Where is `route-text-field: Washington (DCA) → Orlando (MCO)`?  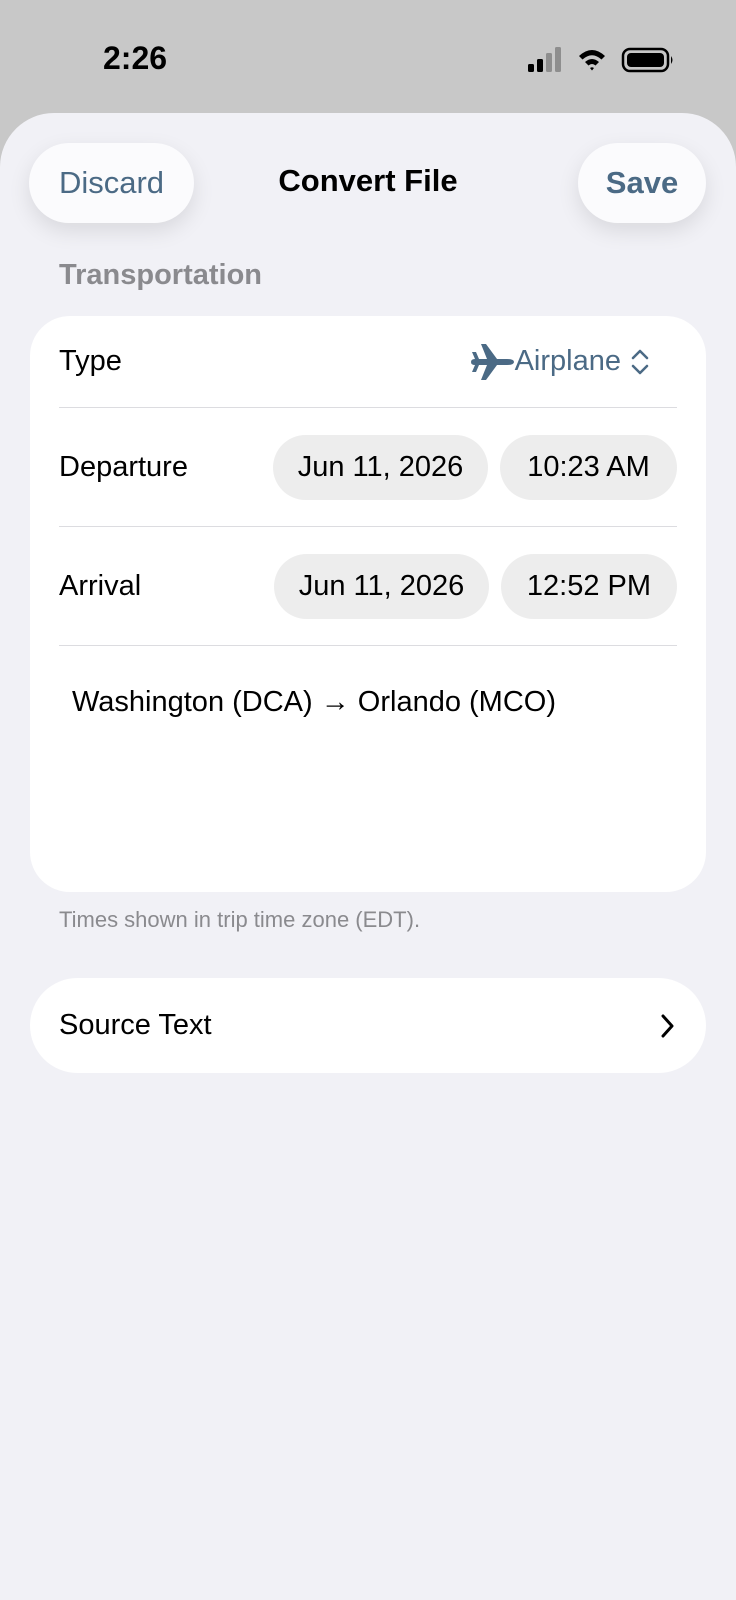 route-text-field: Washington (DCA) → Orlando (MCO) is located at coordinates (314, 702).